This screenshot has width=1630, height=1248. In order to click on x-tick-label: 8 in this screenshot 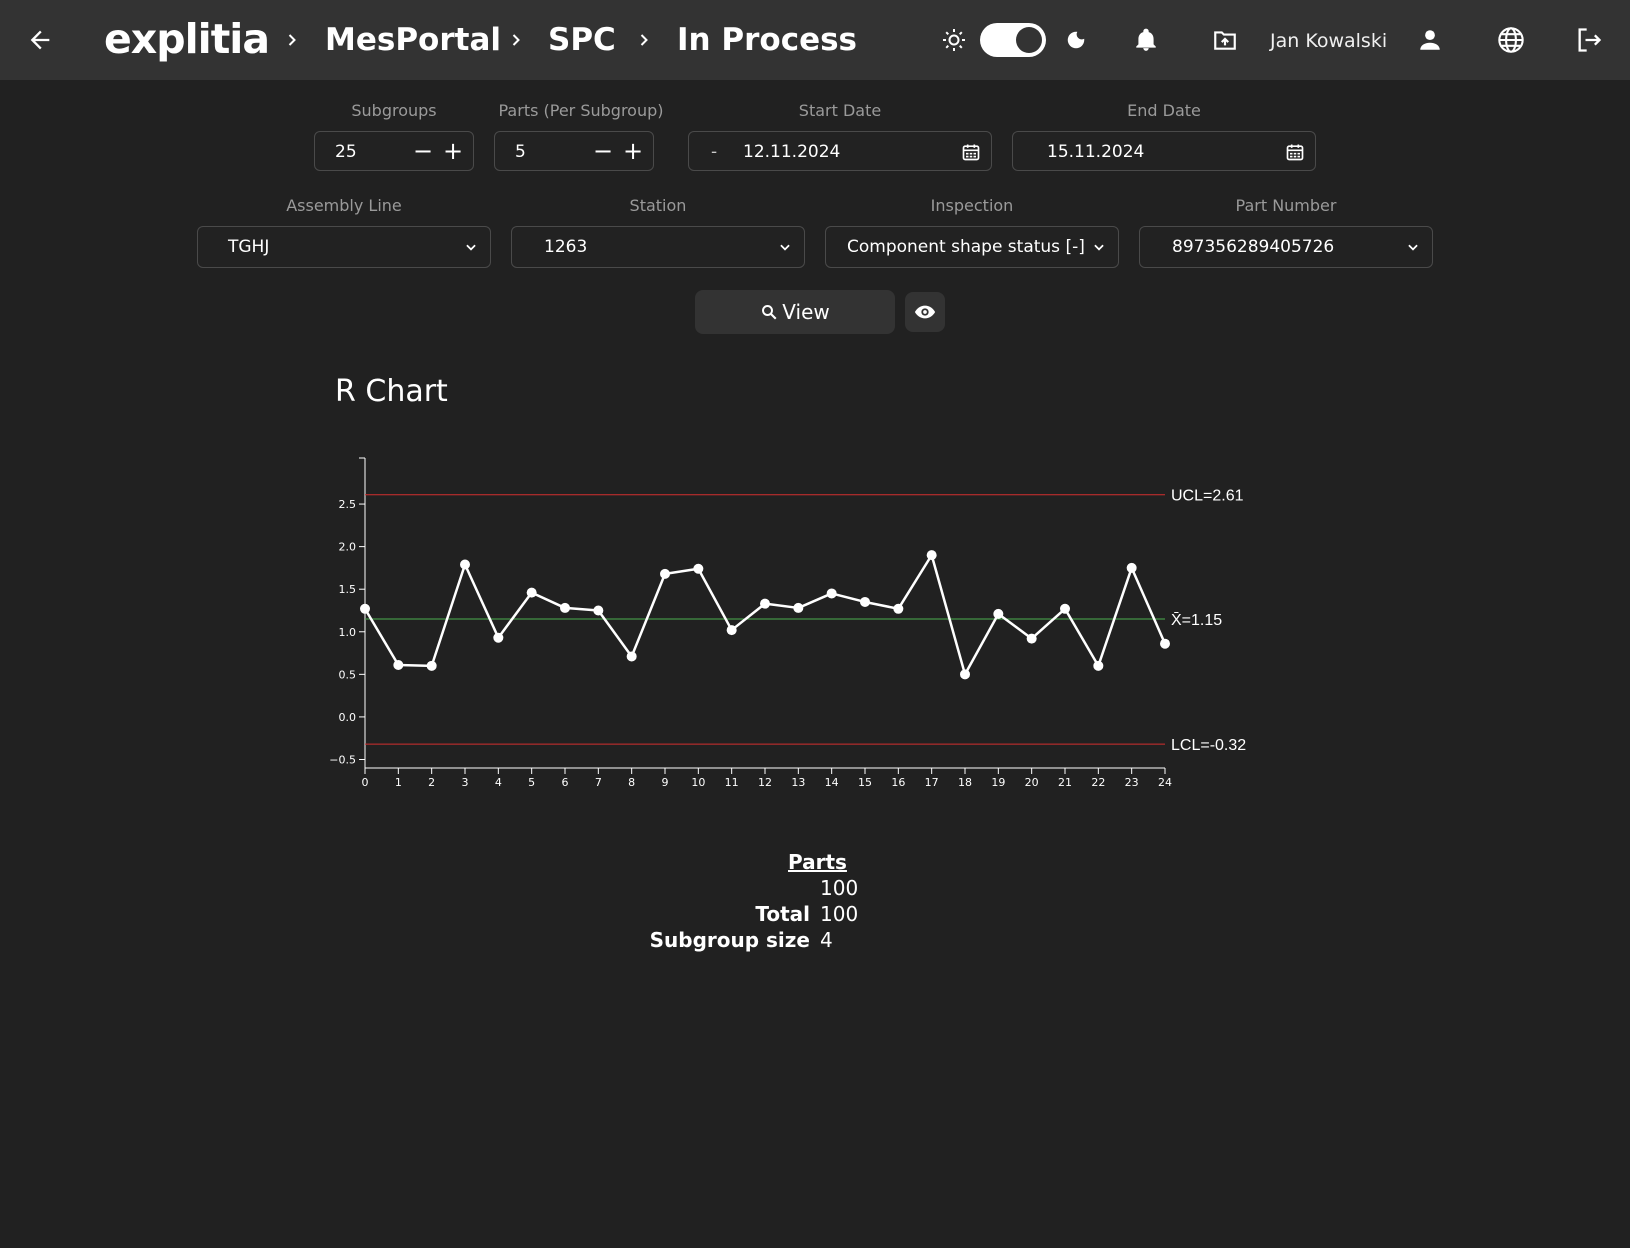, I will do `click(631, 782)`.